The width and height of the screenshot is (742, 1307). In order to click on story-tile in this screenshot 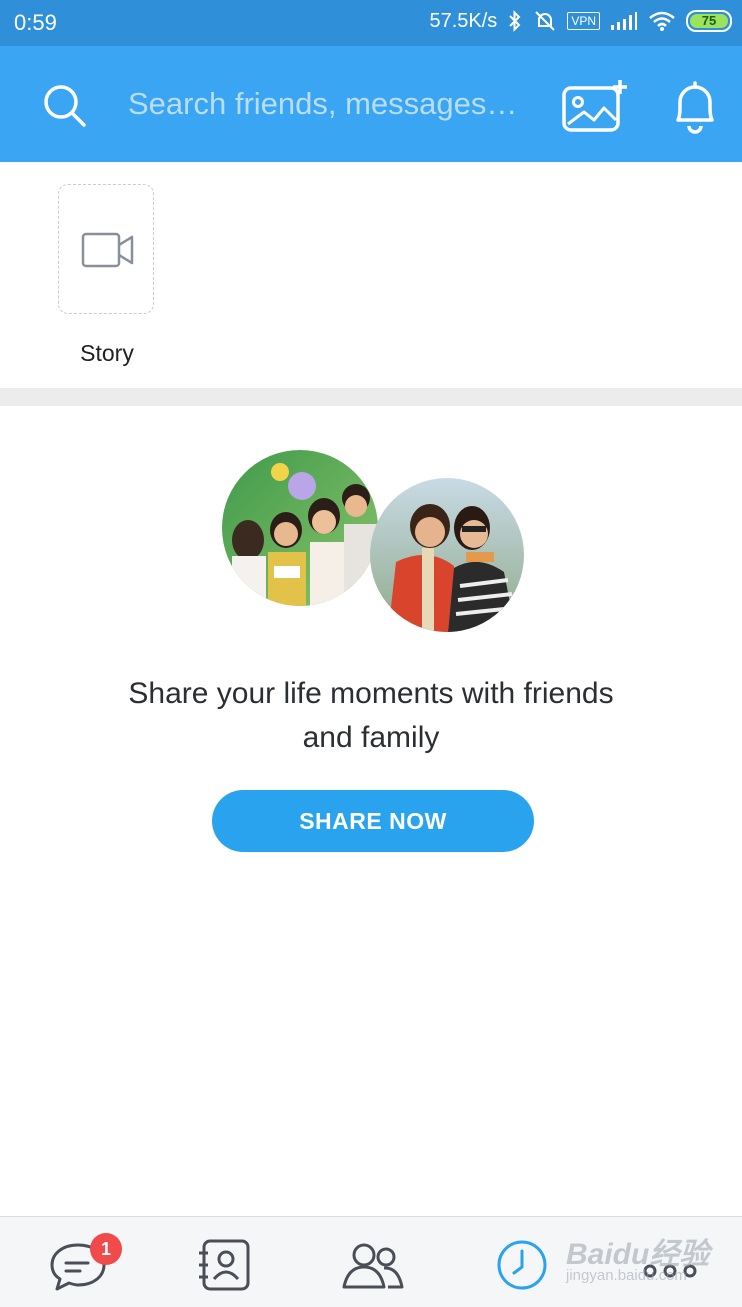, I will do `click(106, 249)`.